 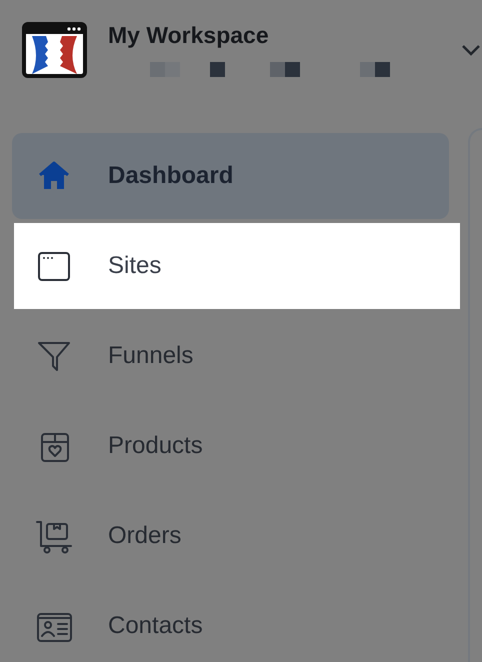 I want to click on nav-item: Dashboard, so click(x=230, y=176).